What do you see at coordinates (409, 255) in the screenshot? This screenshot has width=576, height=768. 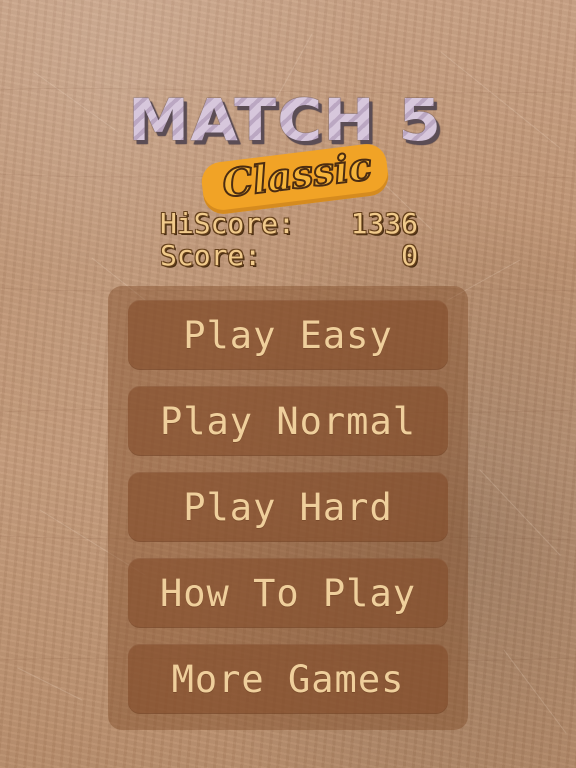 I see `score-value: 0` at bounding box center [409, 255].